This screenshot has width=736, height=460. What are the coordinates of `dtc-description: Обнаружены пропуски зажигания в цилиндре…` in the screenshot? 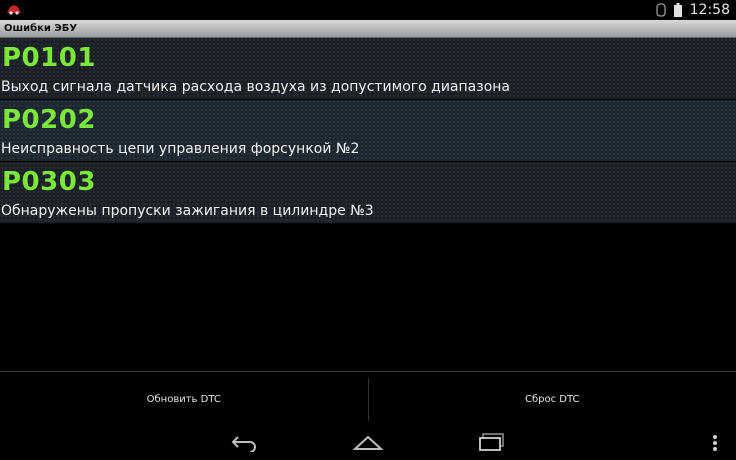 It's located at (187, 211).